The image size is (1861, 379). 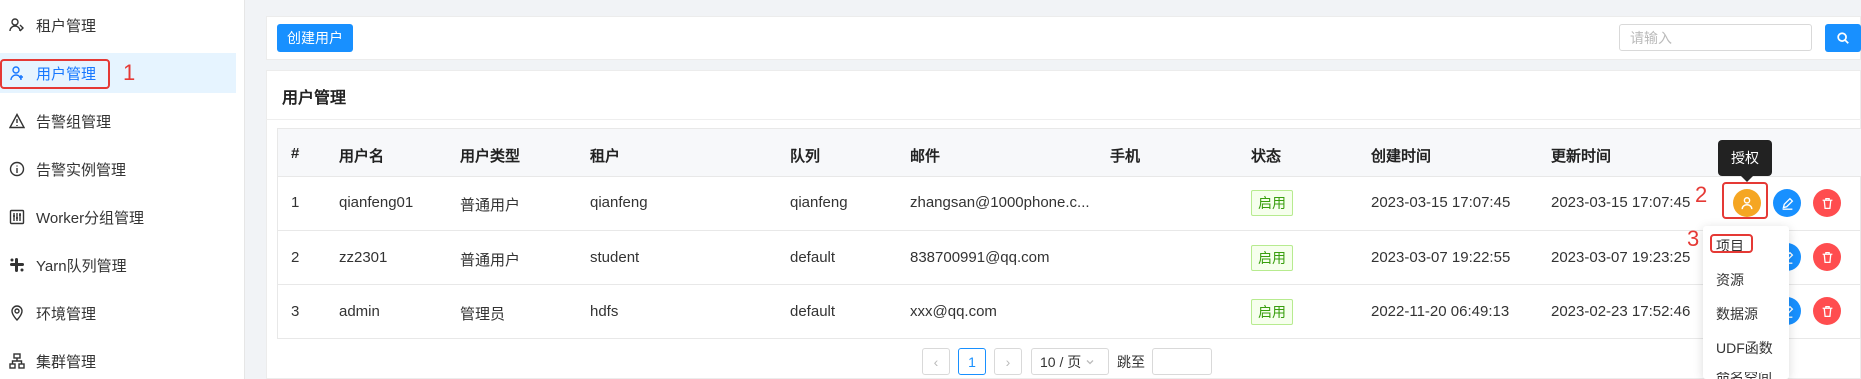 I want to click on annotation-number-1: 1, so click(x=129, y=72).